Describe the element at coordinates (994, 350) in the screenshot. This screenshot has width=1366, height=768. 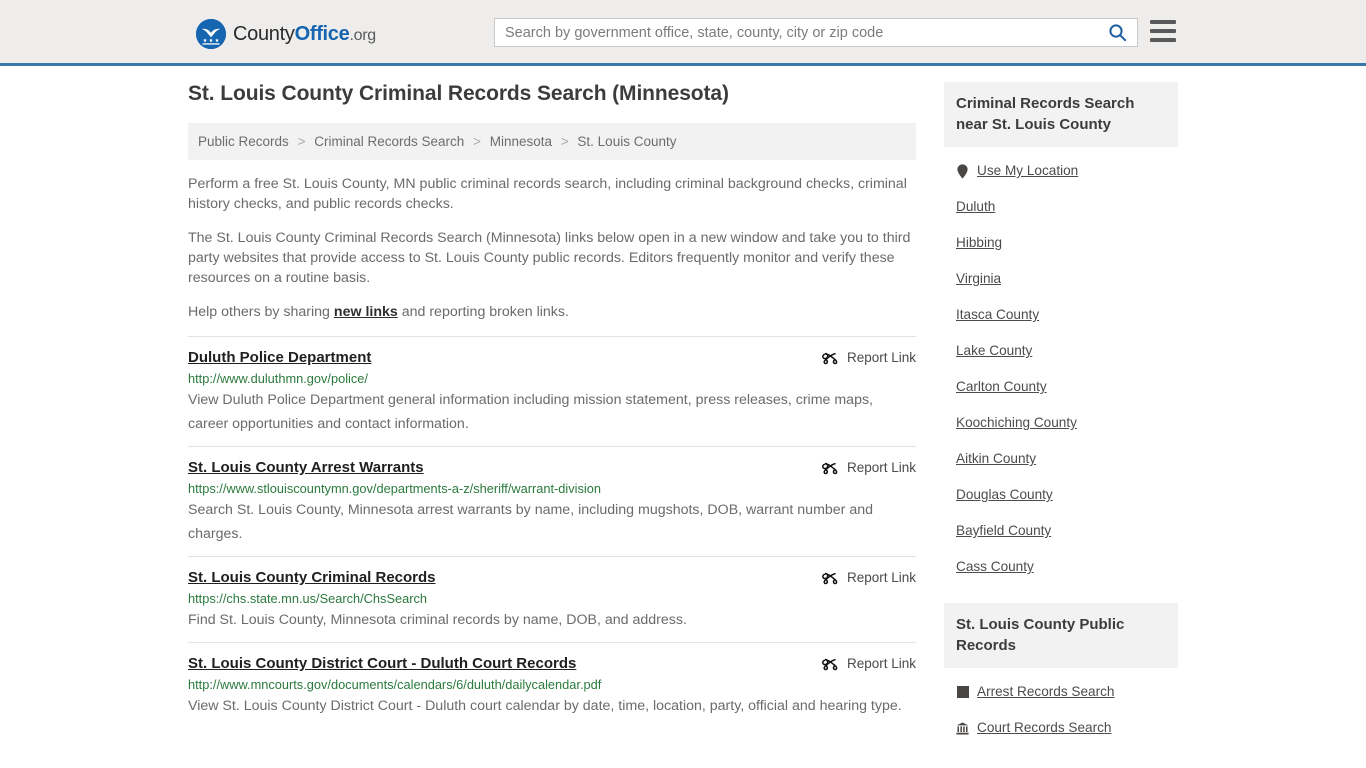
I see `sidebar-item-label: Lake County` at that location.